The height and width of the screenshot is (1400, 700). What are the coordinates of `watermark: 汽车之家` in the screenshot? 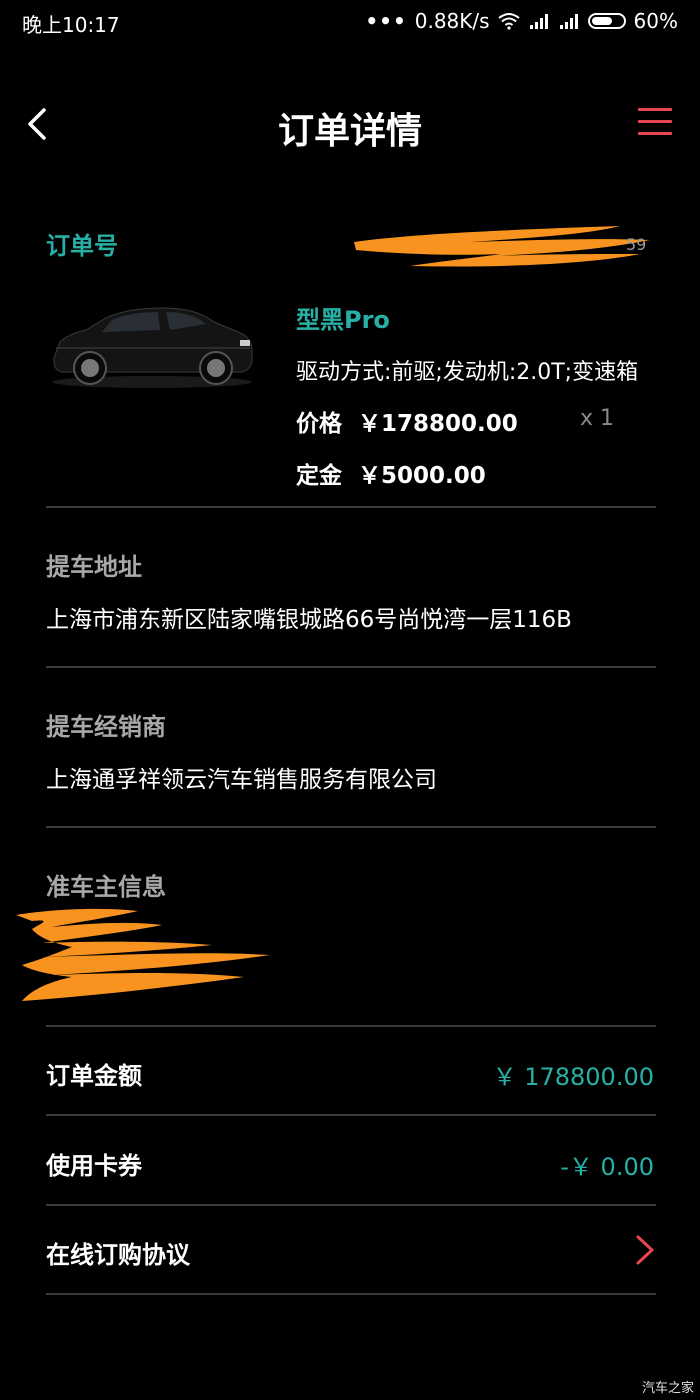 It's located at (667, 1388).